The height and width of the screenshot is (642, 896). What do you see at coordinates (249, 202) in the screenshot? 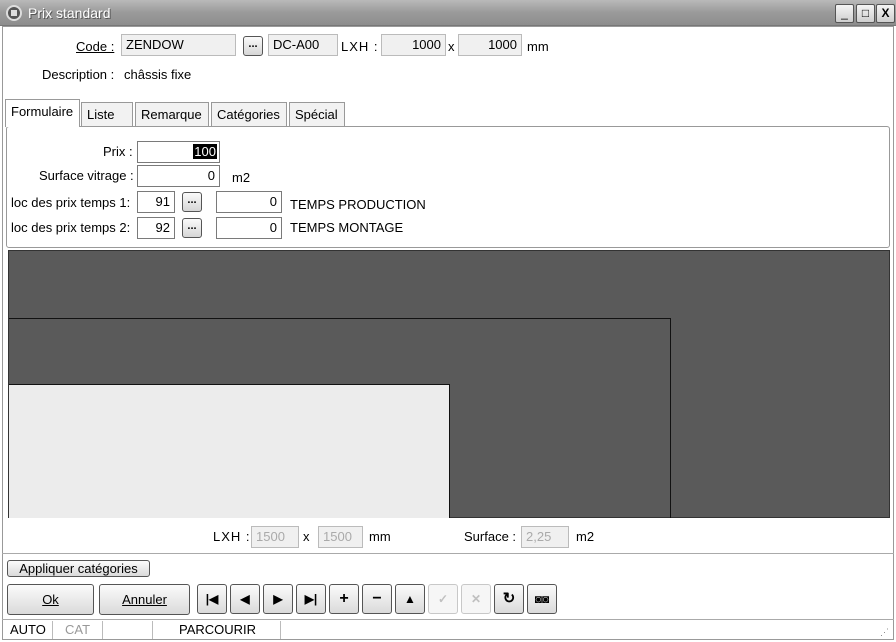
I see `loc1-time-input: 0` at bounding box center [249, 202].